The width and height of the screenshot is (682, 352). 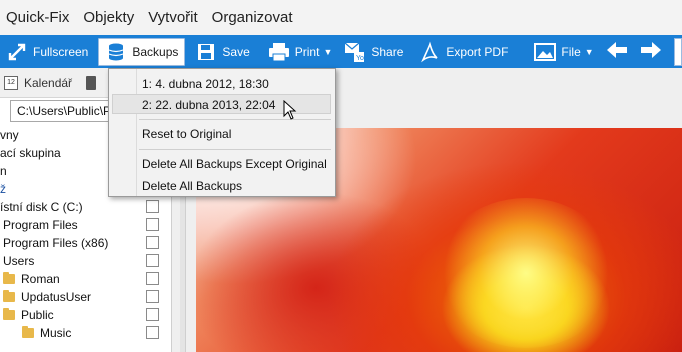 What do you see at coordinates (86, 279) in the screenshot?
I see `tree-item: Roman` at bounding box center [86, 279].